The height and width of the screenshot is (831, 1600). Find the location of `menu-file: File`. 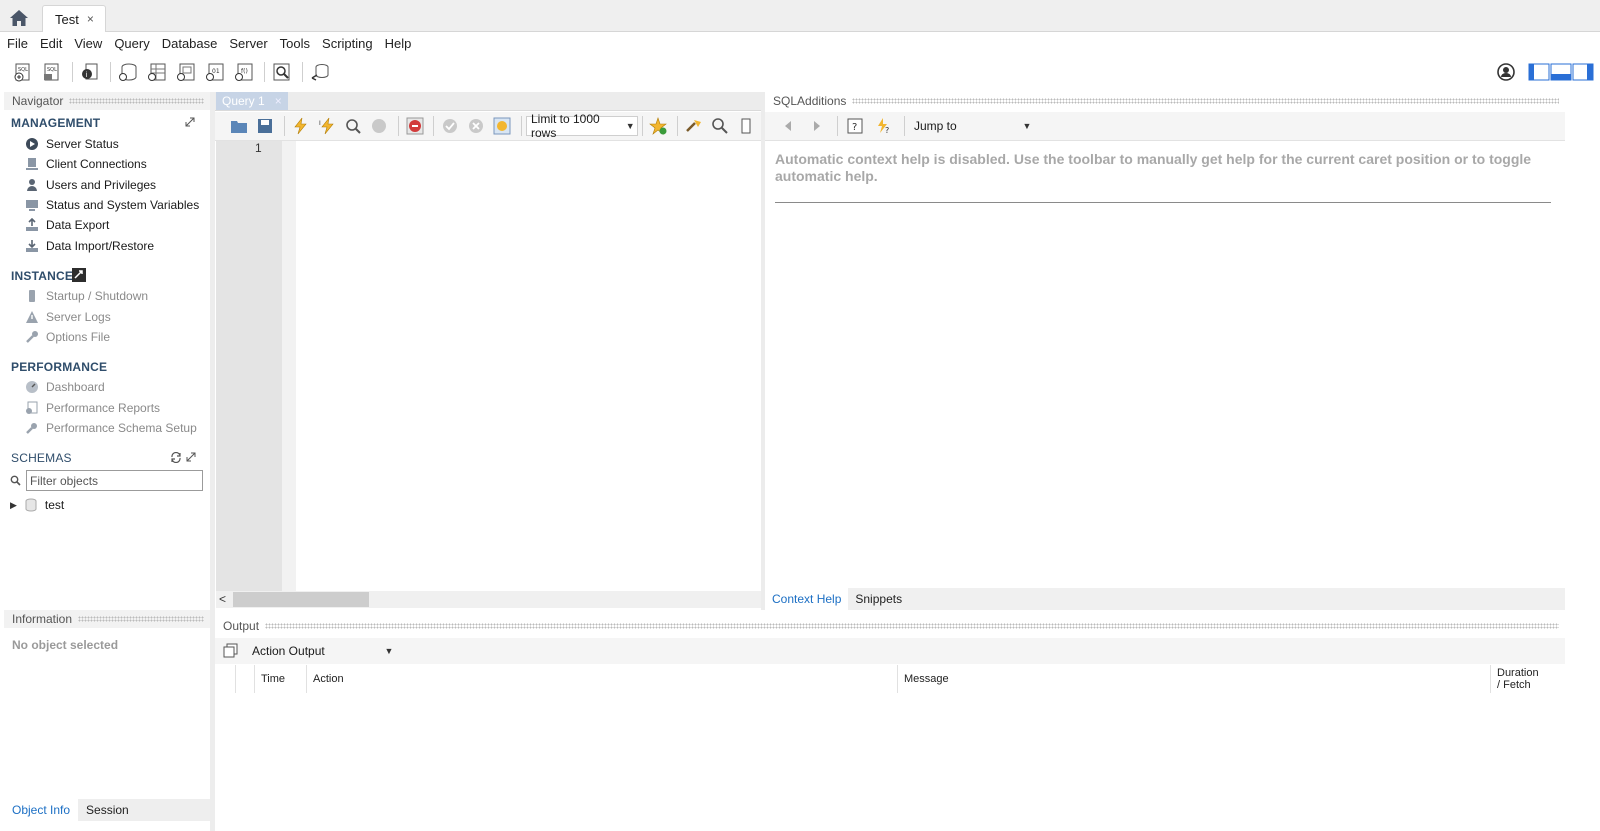

menu-file: File is located at coordinates (18, 43).